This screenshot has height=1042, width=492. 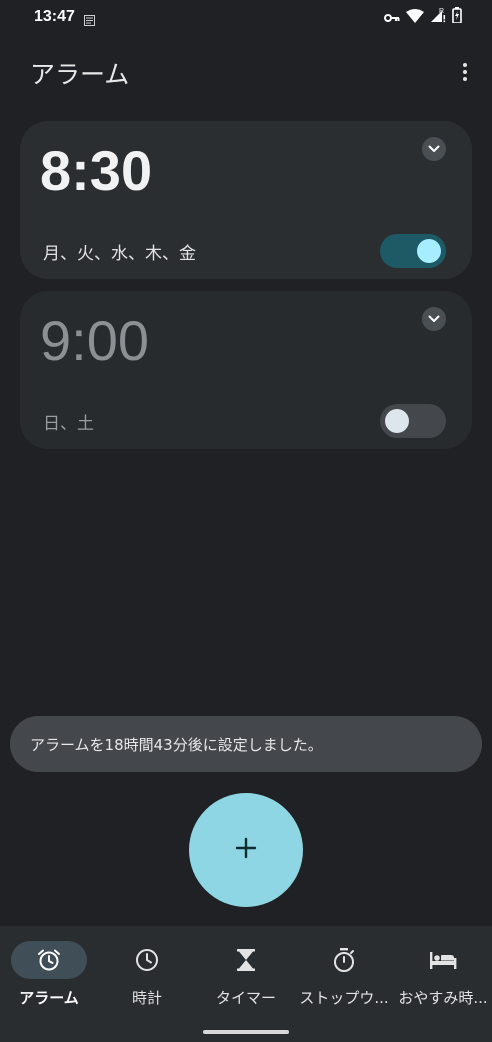 I want to click on add-alarm-button, so click(x=246, y=850).